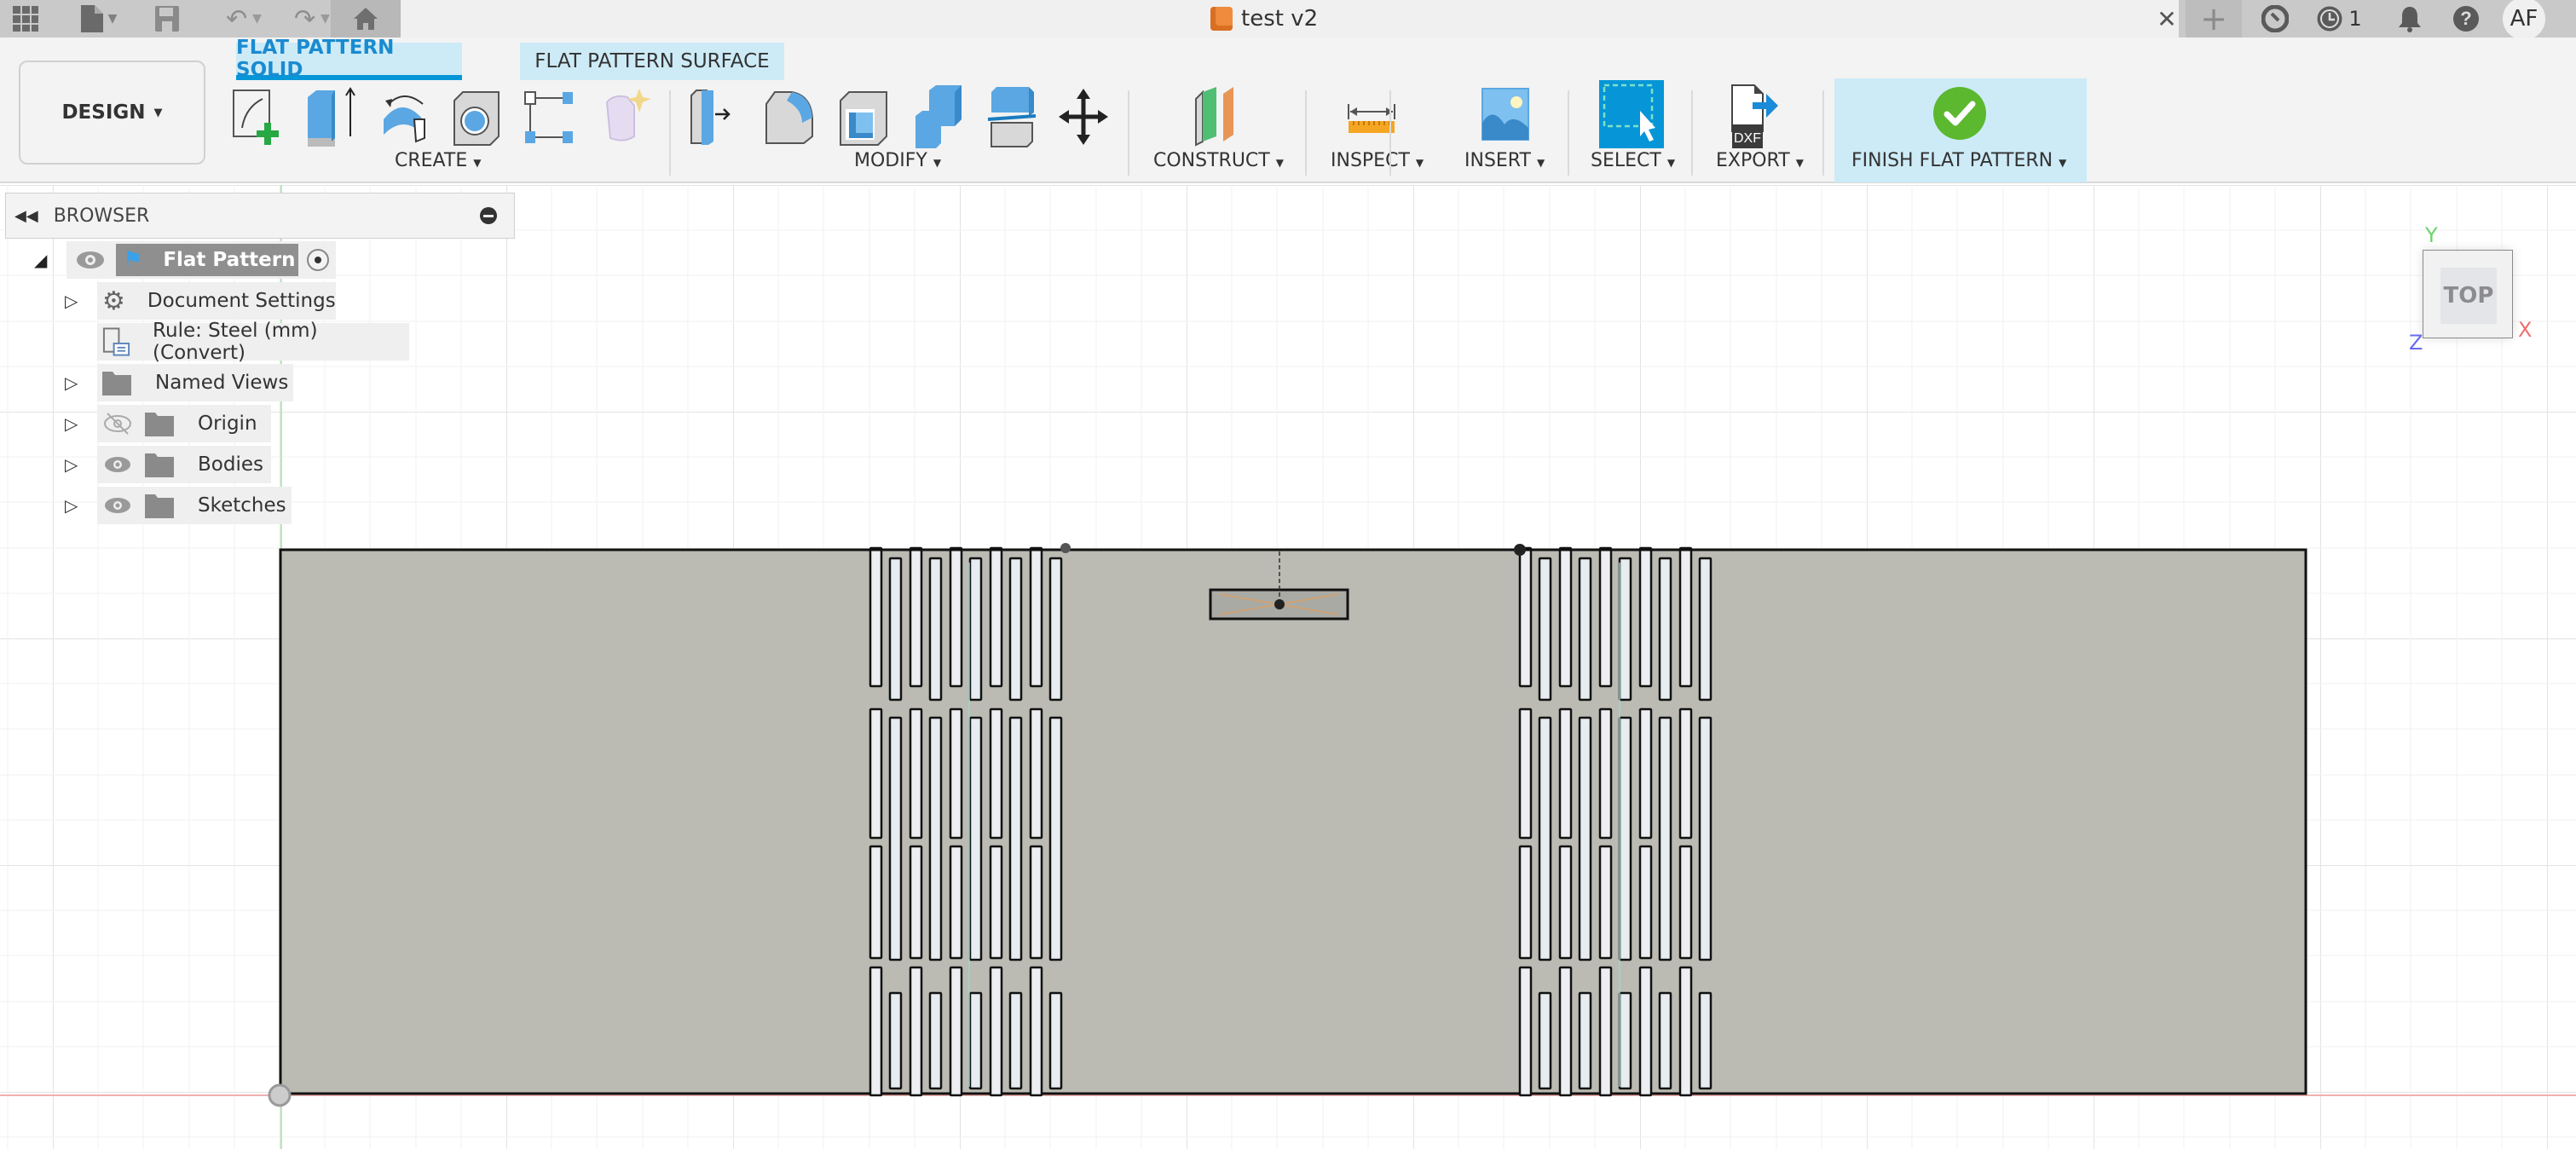  Describe the element at coordinates (241, 301) in the screenshot. I see `tree-item-label: Document Settings` at that location.